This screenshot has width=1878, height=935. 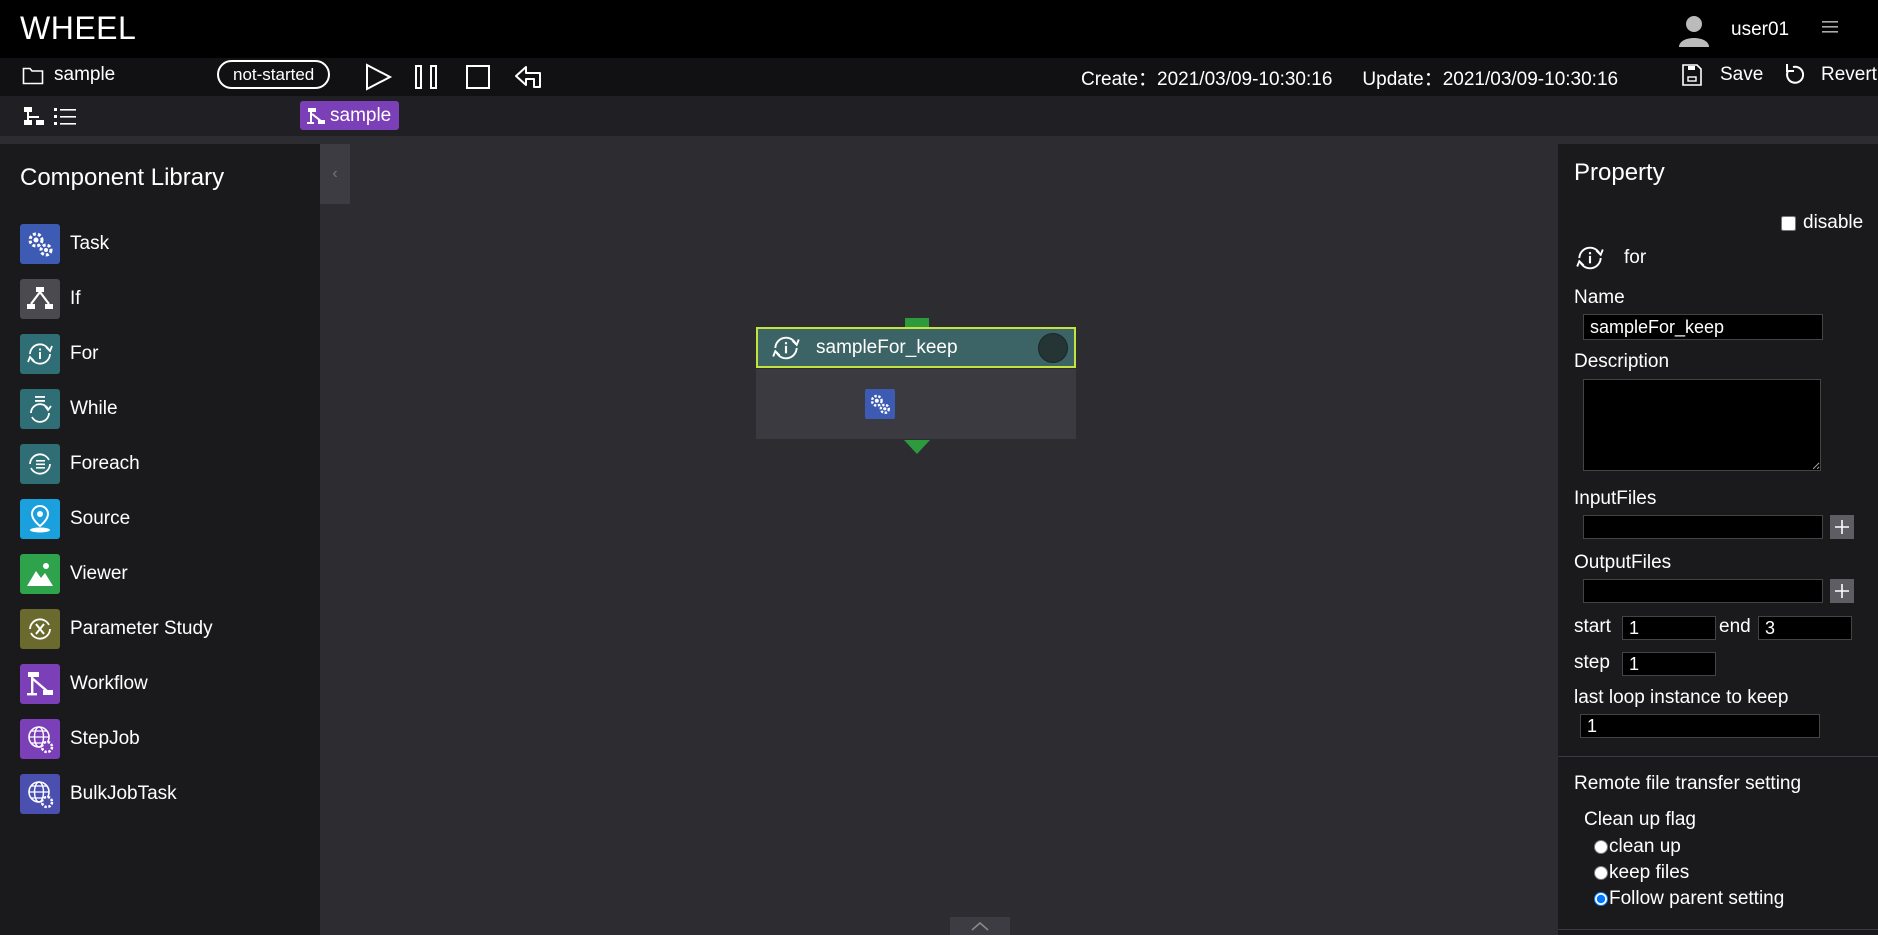 What do you see at coordinates (1688, 783) in the screenshot?
I see `remote-transfer-label: Remote file transfer setting` at bounding box center [1688, 783].